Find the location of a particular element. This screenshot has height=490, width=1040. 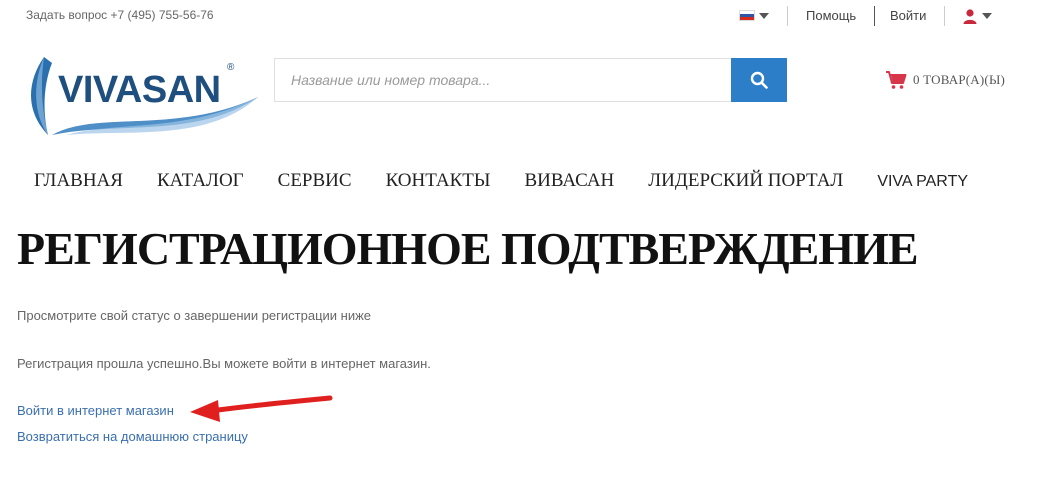

search-icon is located at coordinates (759, 80).